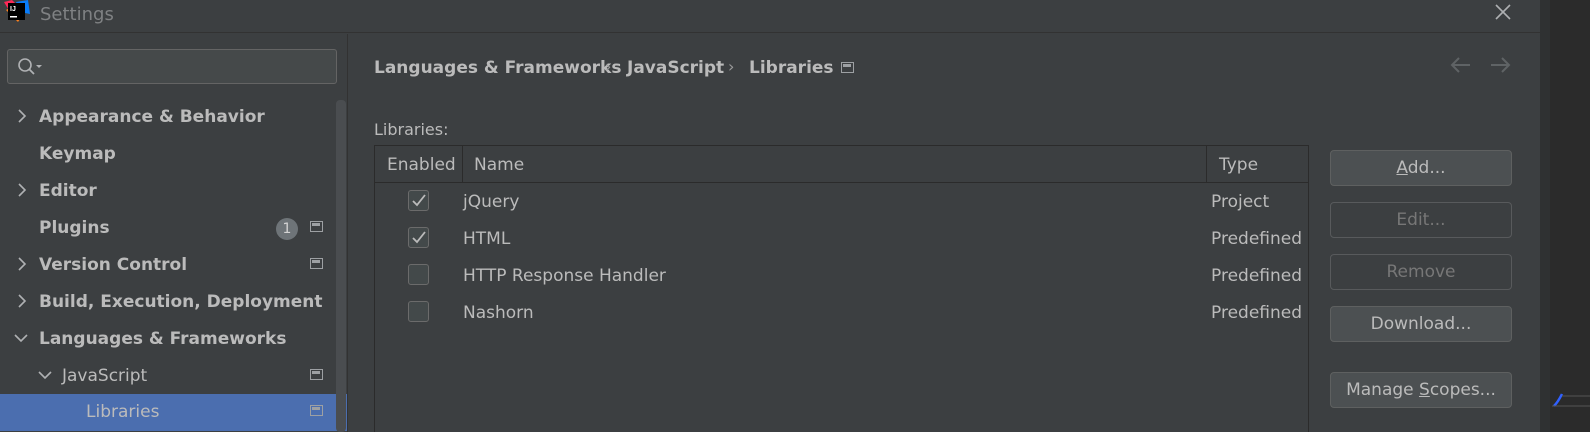  Describe the element at coordinates (74, 228) in the screenshot. I see `sidebar-item-label: Plugins` at that location.